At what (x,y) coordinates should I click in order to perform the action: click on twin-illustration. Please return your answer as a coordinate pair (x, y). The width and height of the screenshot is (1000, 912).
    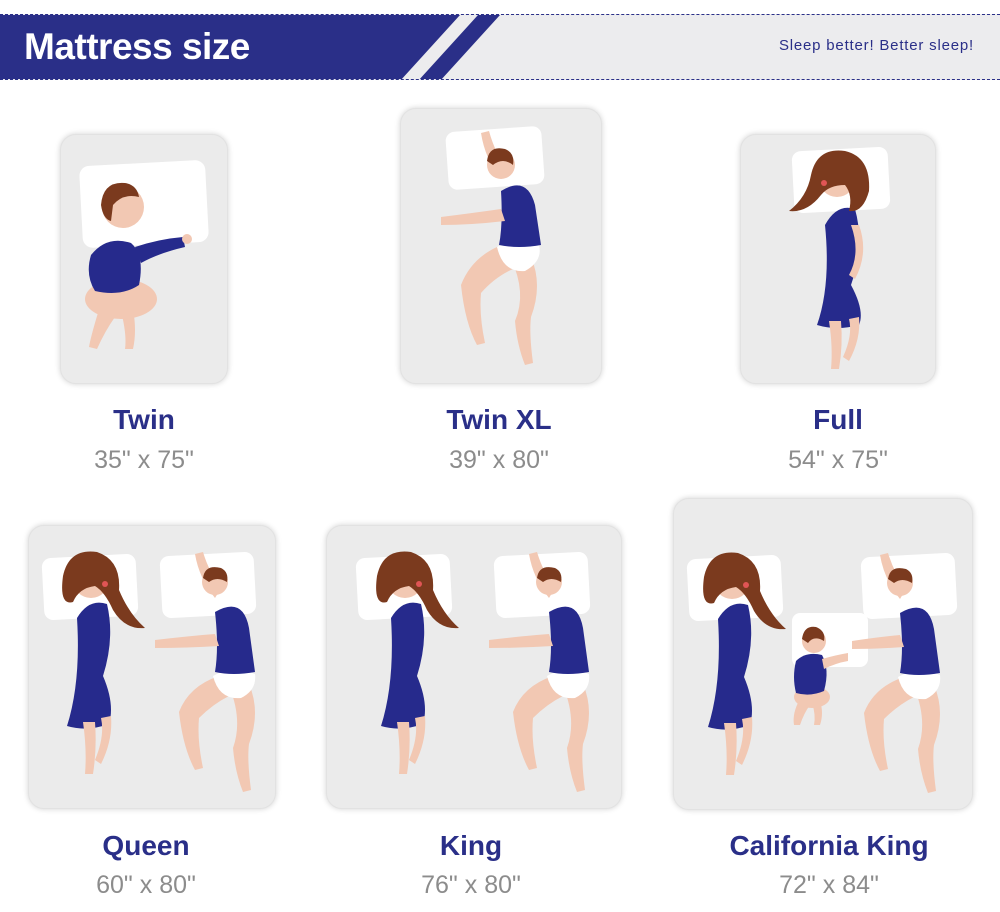
    Looking at the image, I should click on (144, 254).